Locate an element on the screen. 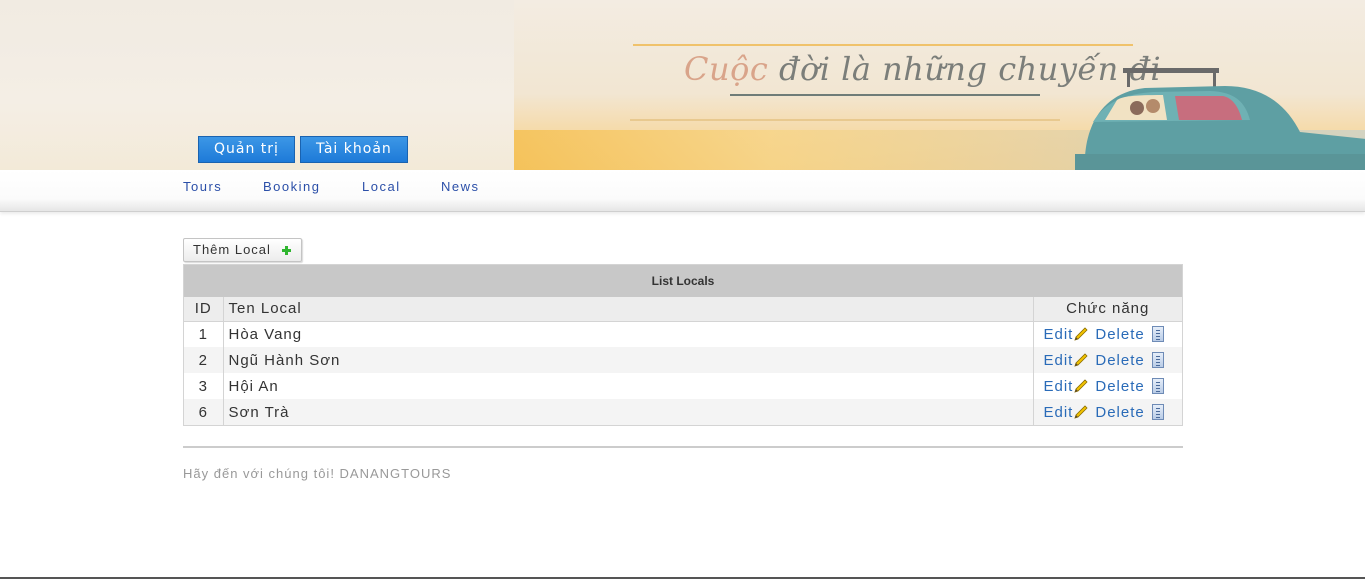 This screenshot has height=579, width=1365. nav-item-booking: Booking is located at coordinates (291, 186).